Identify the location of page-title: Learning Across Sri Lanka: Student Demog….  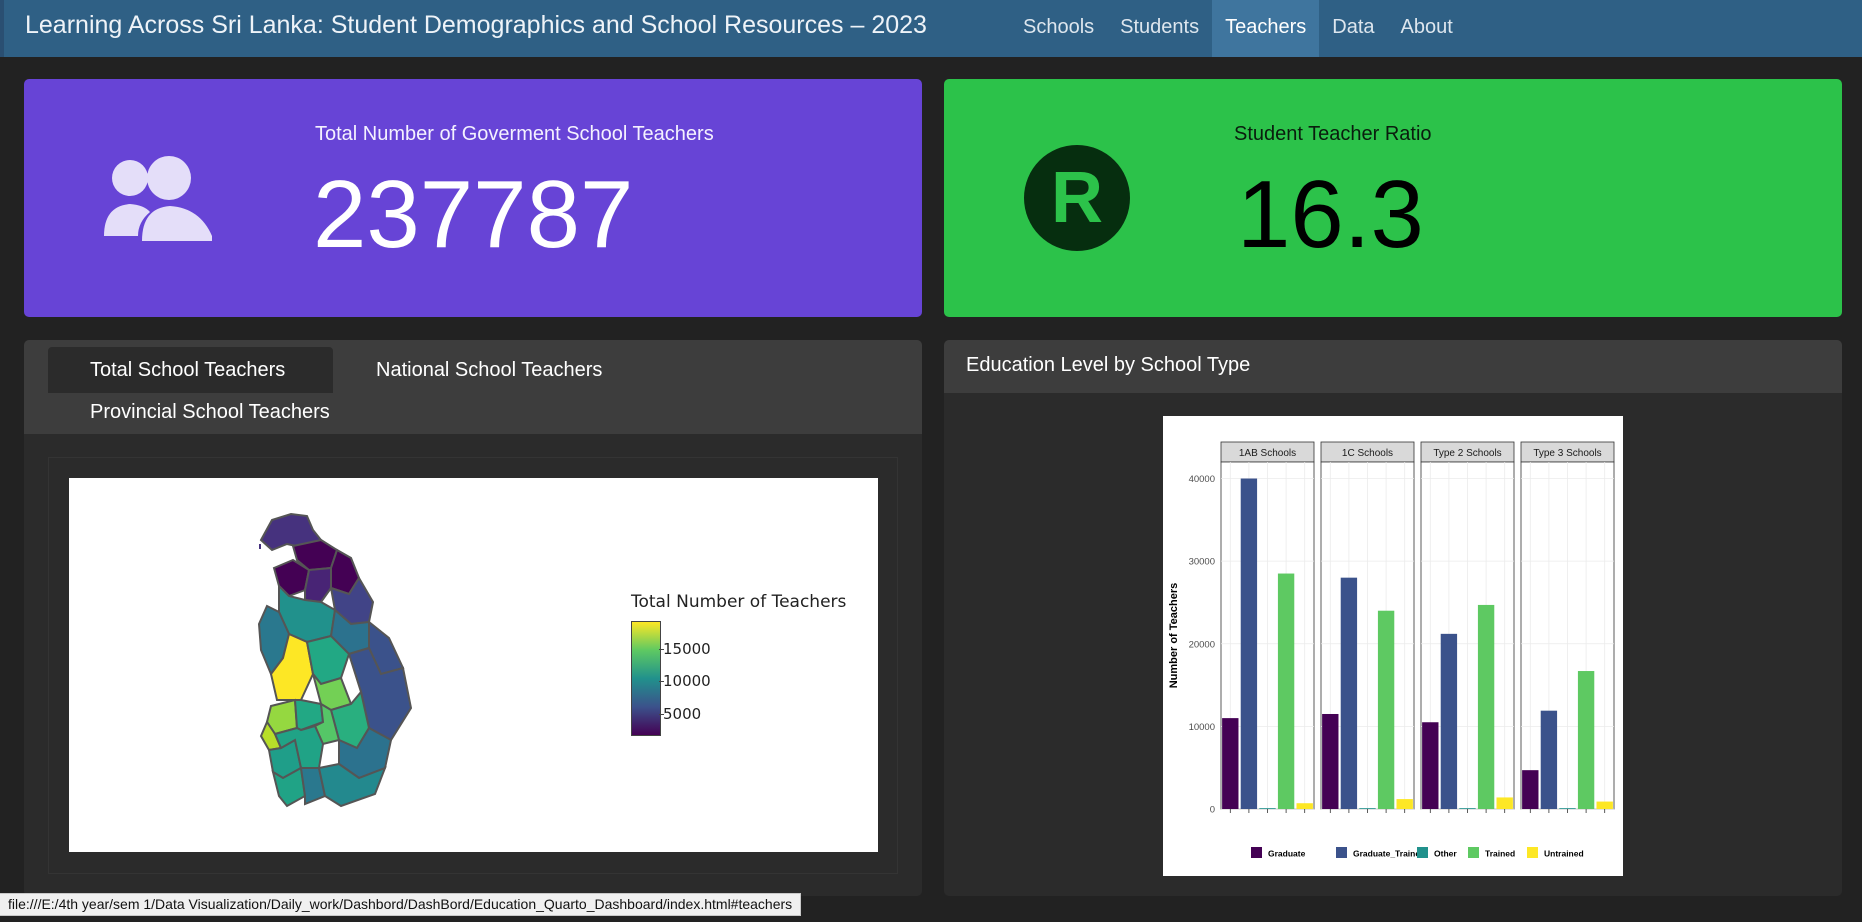
(476, 25).